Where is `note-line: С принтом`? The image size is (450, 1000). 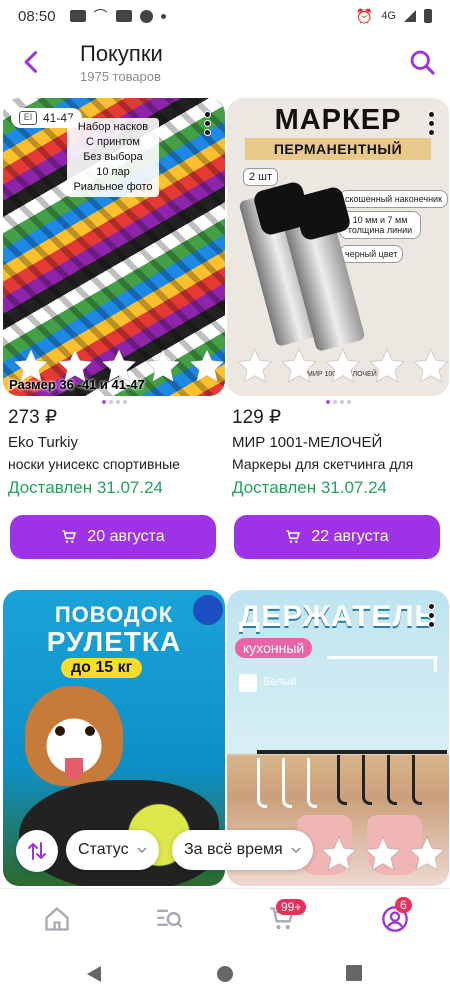 note-line: С принтом is located at coordinates (113, 142).